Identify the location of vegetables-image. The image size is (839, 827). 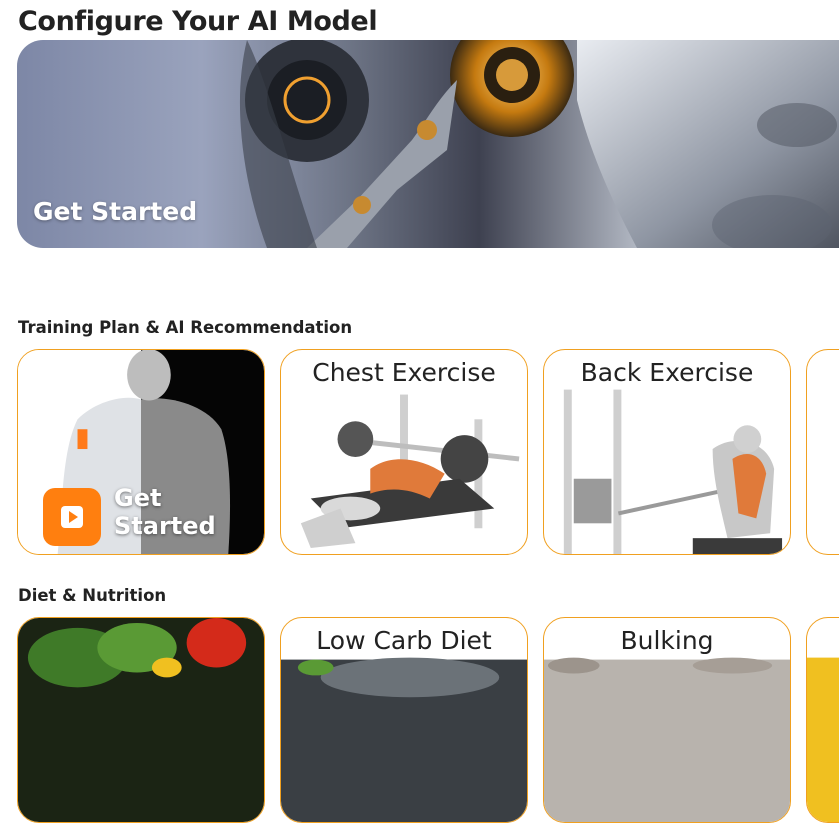
(141, 720).